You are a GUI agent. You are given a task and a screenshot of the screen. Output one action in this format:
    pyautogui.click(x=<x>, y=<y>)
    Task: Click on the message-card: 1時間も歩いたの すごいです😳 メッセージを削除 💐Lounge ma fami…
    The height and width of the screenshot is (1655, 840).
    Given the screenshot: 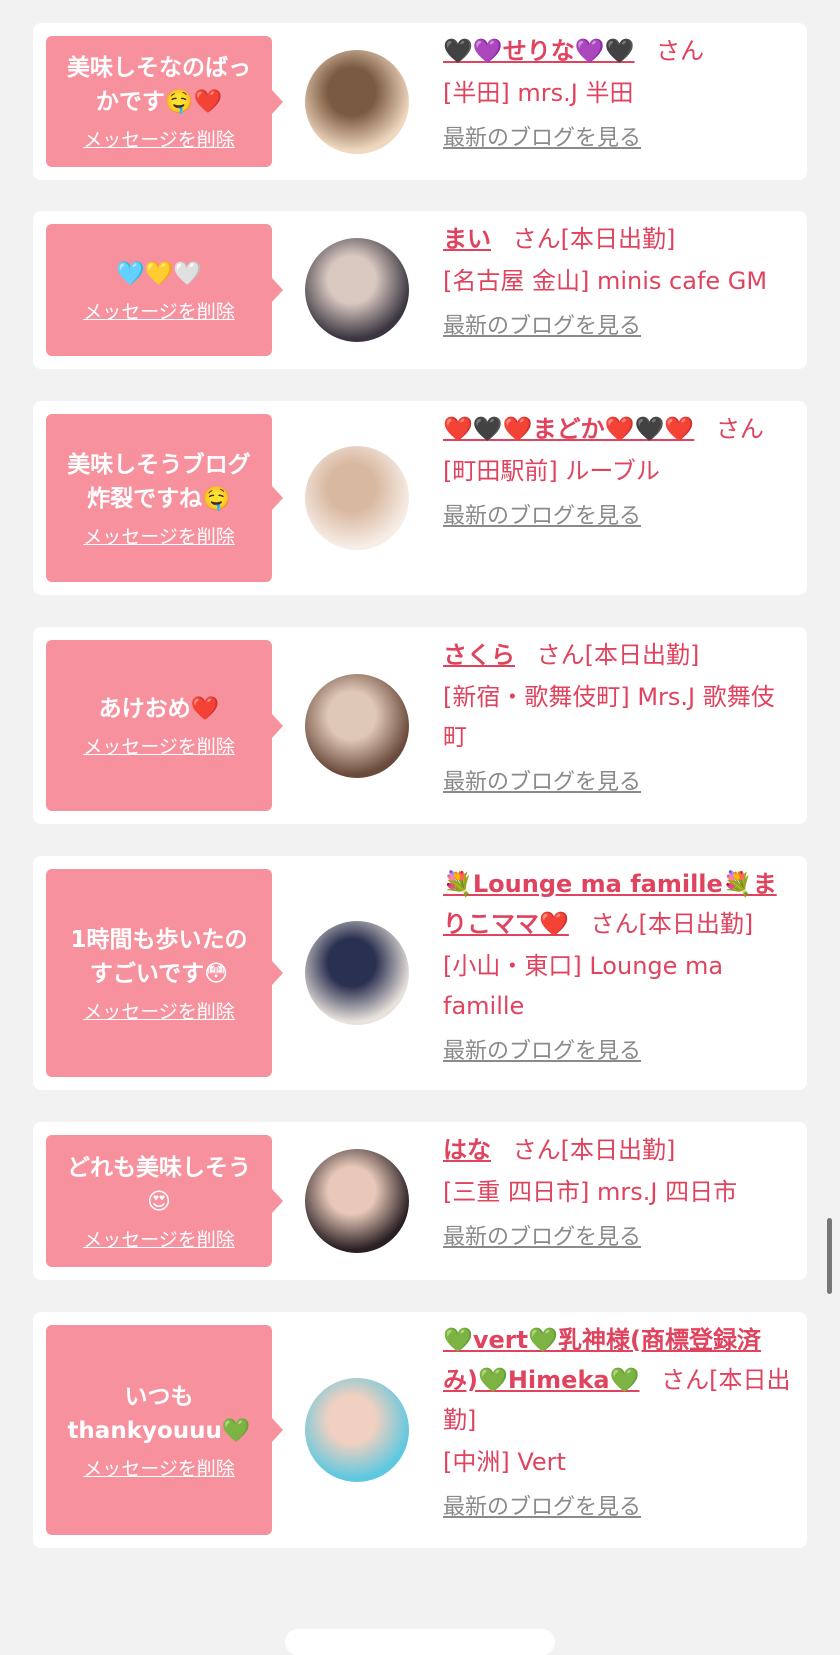 What is the action you would take?
    pyautogui.click(x=420, y=973)
    